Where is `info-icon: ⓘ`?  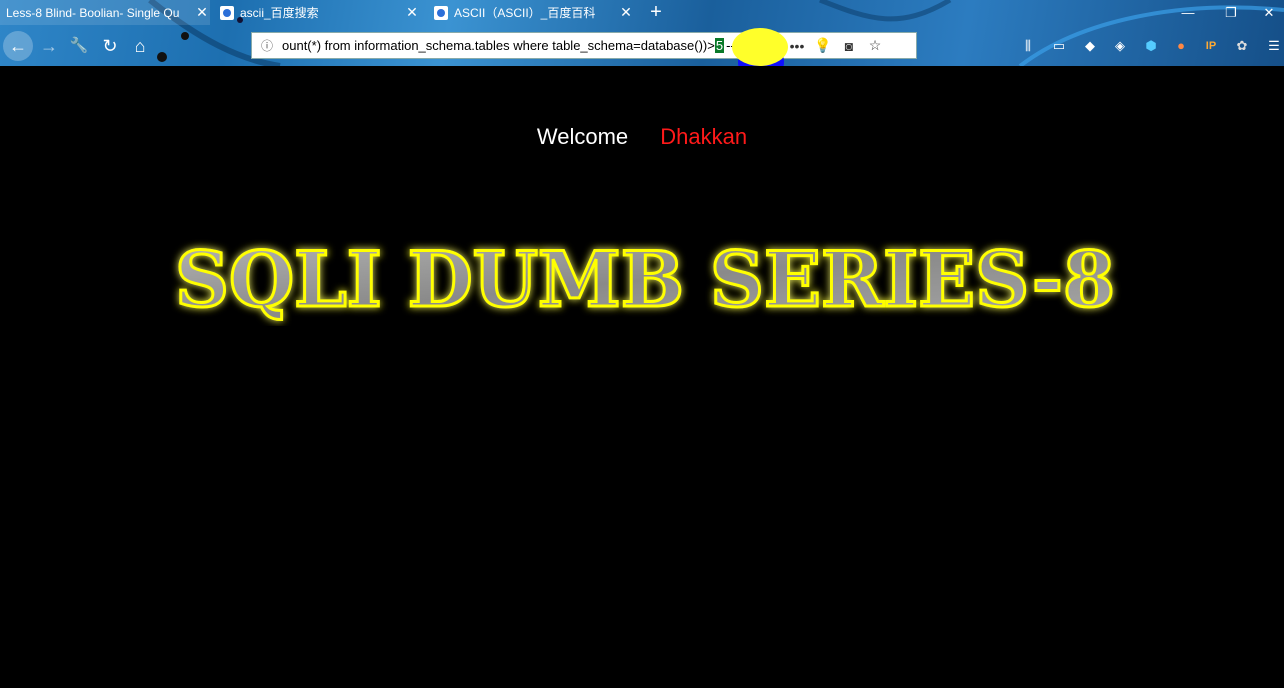
info-icon: ⓘ is located at coordinates (267, 45).